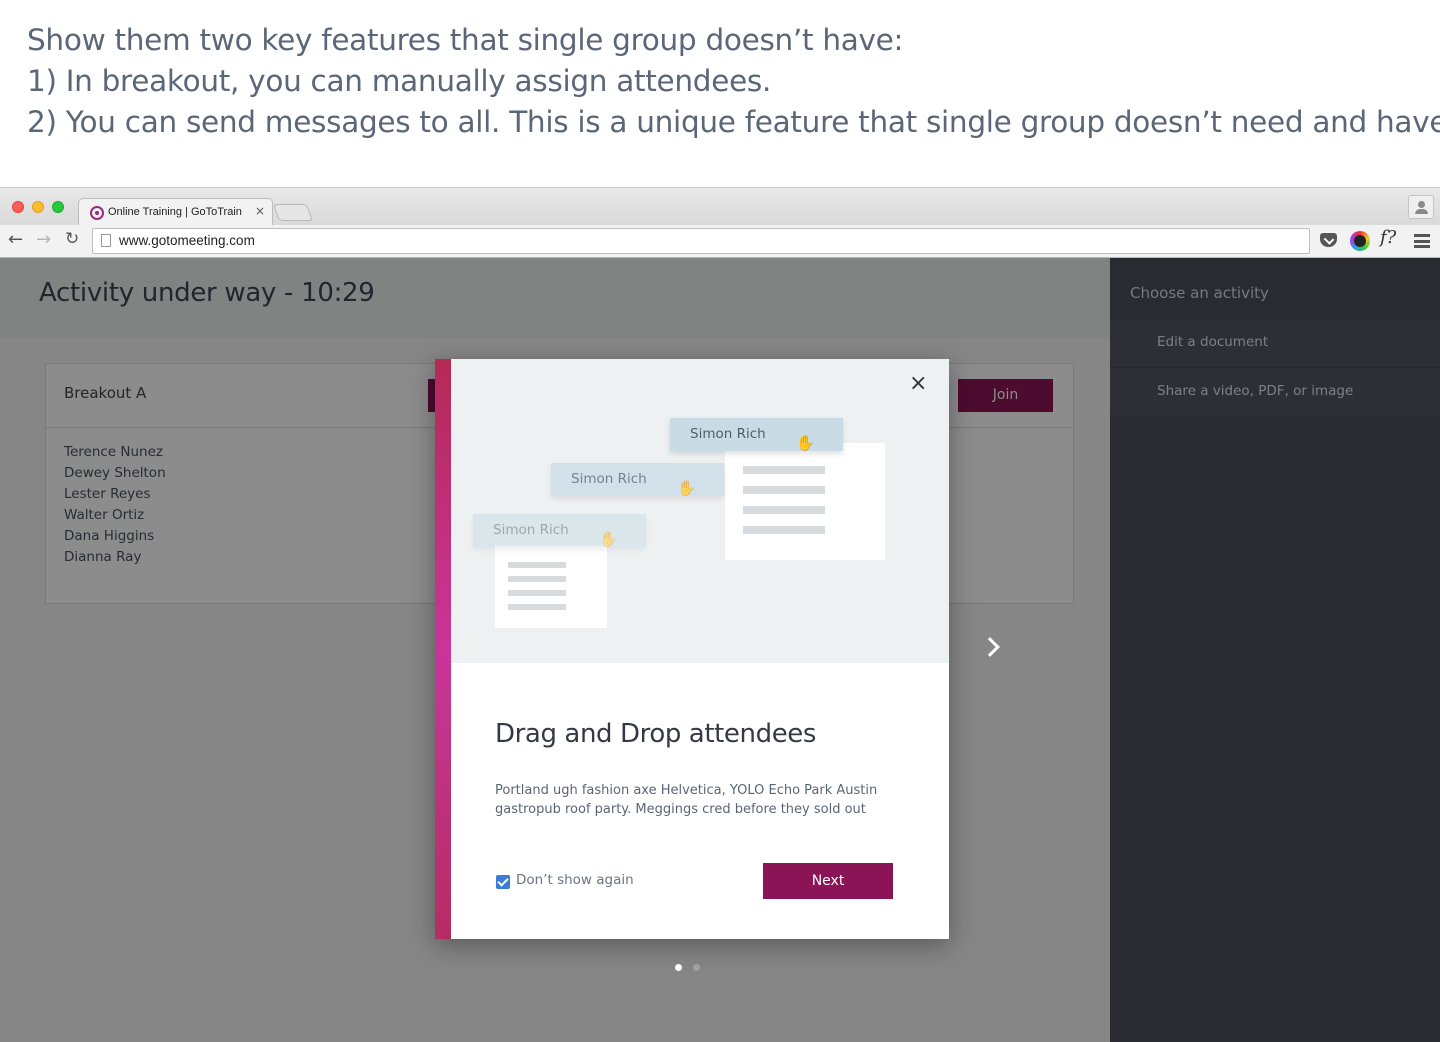 This screenshot has height=1042, width=1440. I want to click on pagination-dot-active, so click(678, 967).